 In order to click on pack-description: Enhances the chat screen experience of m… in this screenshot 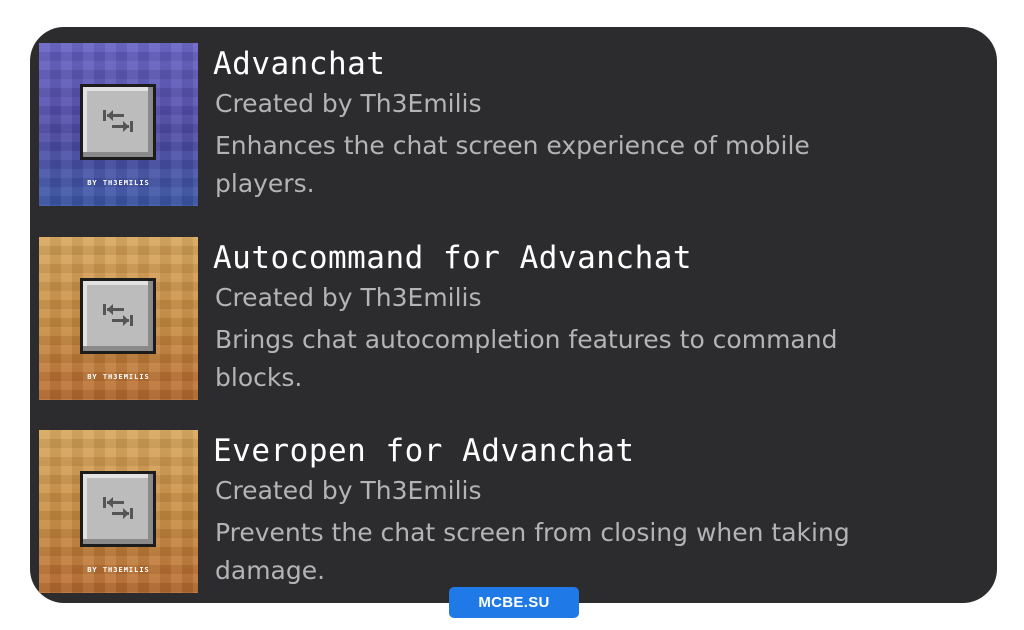, I will do `click(512, 164)`.